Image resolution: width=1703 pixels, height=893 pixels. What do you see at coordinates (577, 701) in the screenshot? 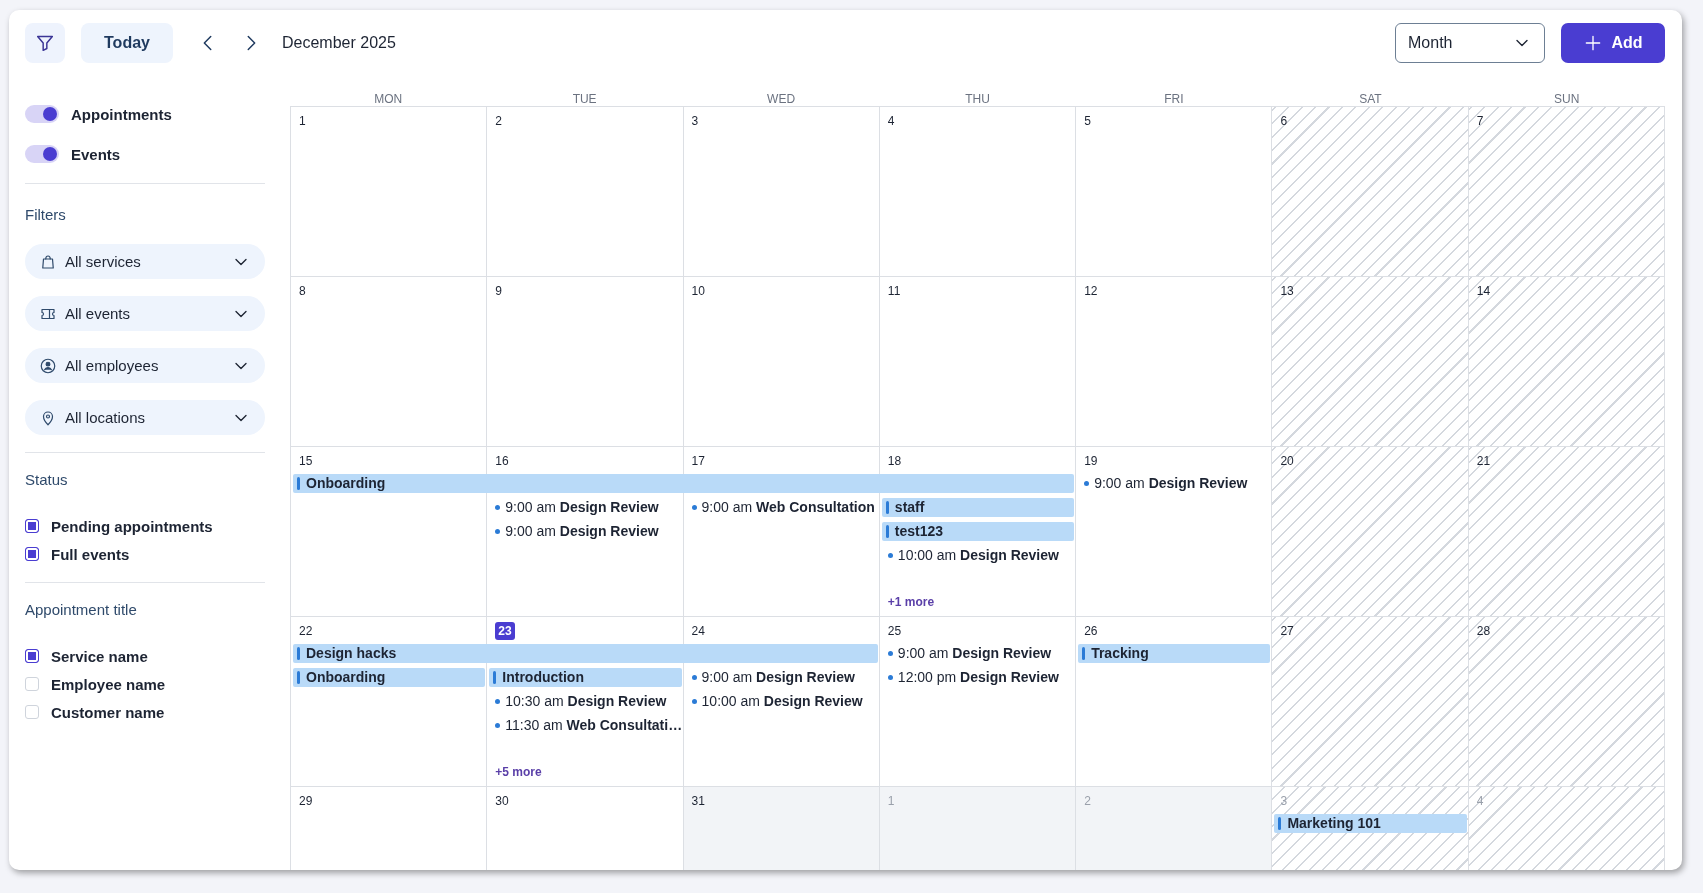
I see `appointment-item: 10:30 am Design Review` at bounding box center [577, 701].